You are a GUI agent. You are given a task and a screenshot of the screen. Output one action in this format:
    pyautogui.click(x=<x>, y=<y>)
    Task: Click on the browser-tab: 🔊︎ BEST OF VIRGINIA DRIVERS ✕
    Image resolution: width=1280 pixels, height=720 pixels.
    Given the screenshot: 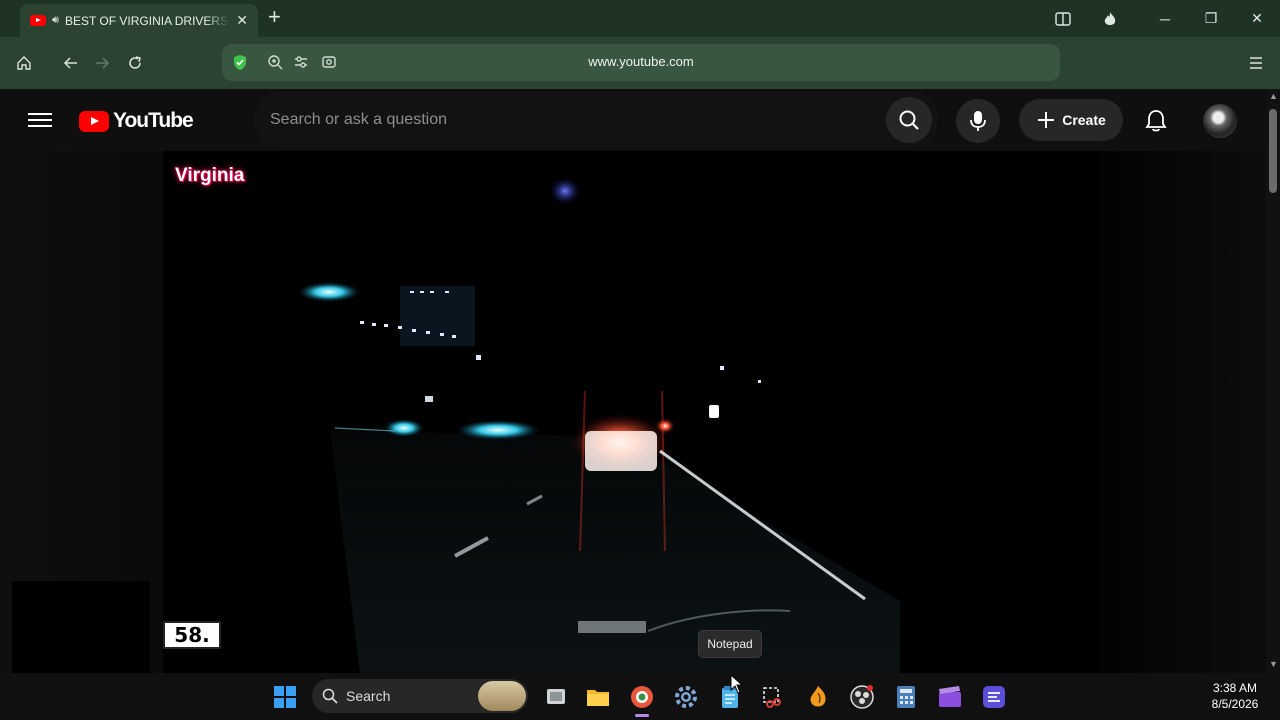 What is the action you would take?
    pyautogui.click(x=139, y=20)
    